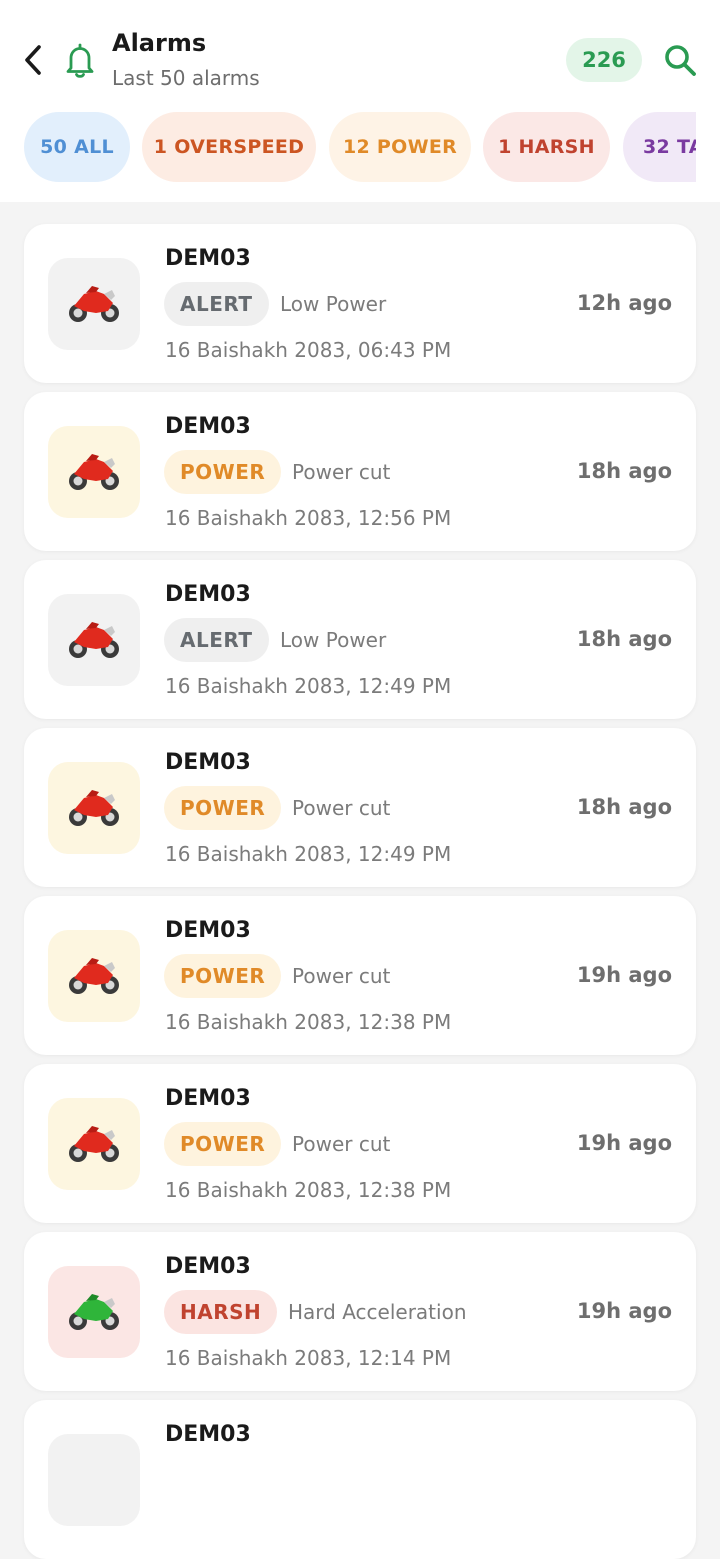 Image resolution: width=720 pixels, height=1559 pixels. I want to click on alarm-description: Hard Acceleration, so click(377, 1312).